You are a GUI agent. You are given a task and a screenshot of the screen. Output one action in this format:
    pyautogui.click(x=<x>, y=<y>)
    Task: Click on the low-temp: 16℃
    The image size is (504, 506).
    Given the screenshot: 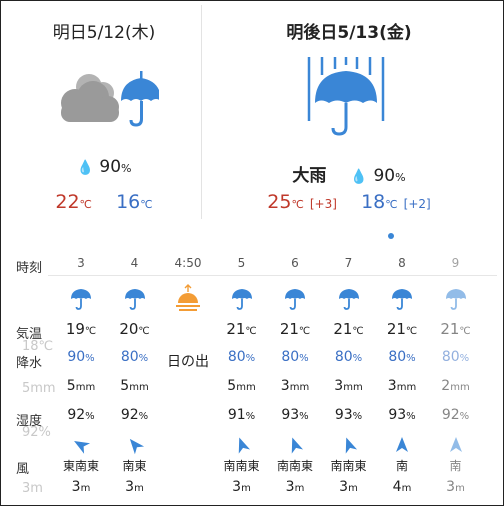 What is the action you would take?
    pyautogui.click(x=134, y=202)
    